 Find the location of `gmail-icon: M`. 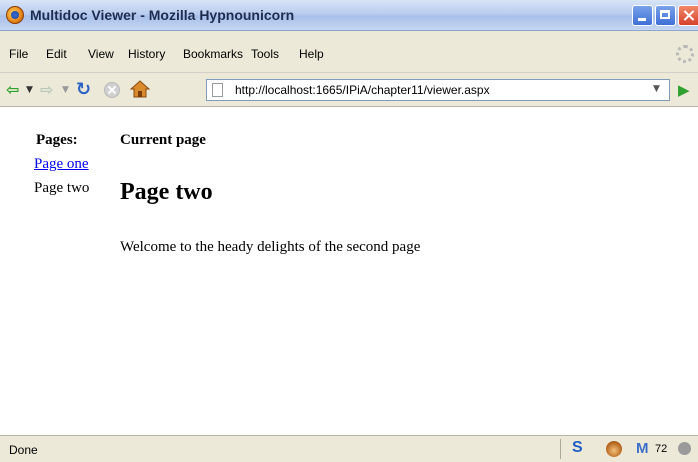

gmail-icon: M is located at coordinates (642, 448).